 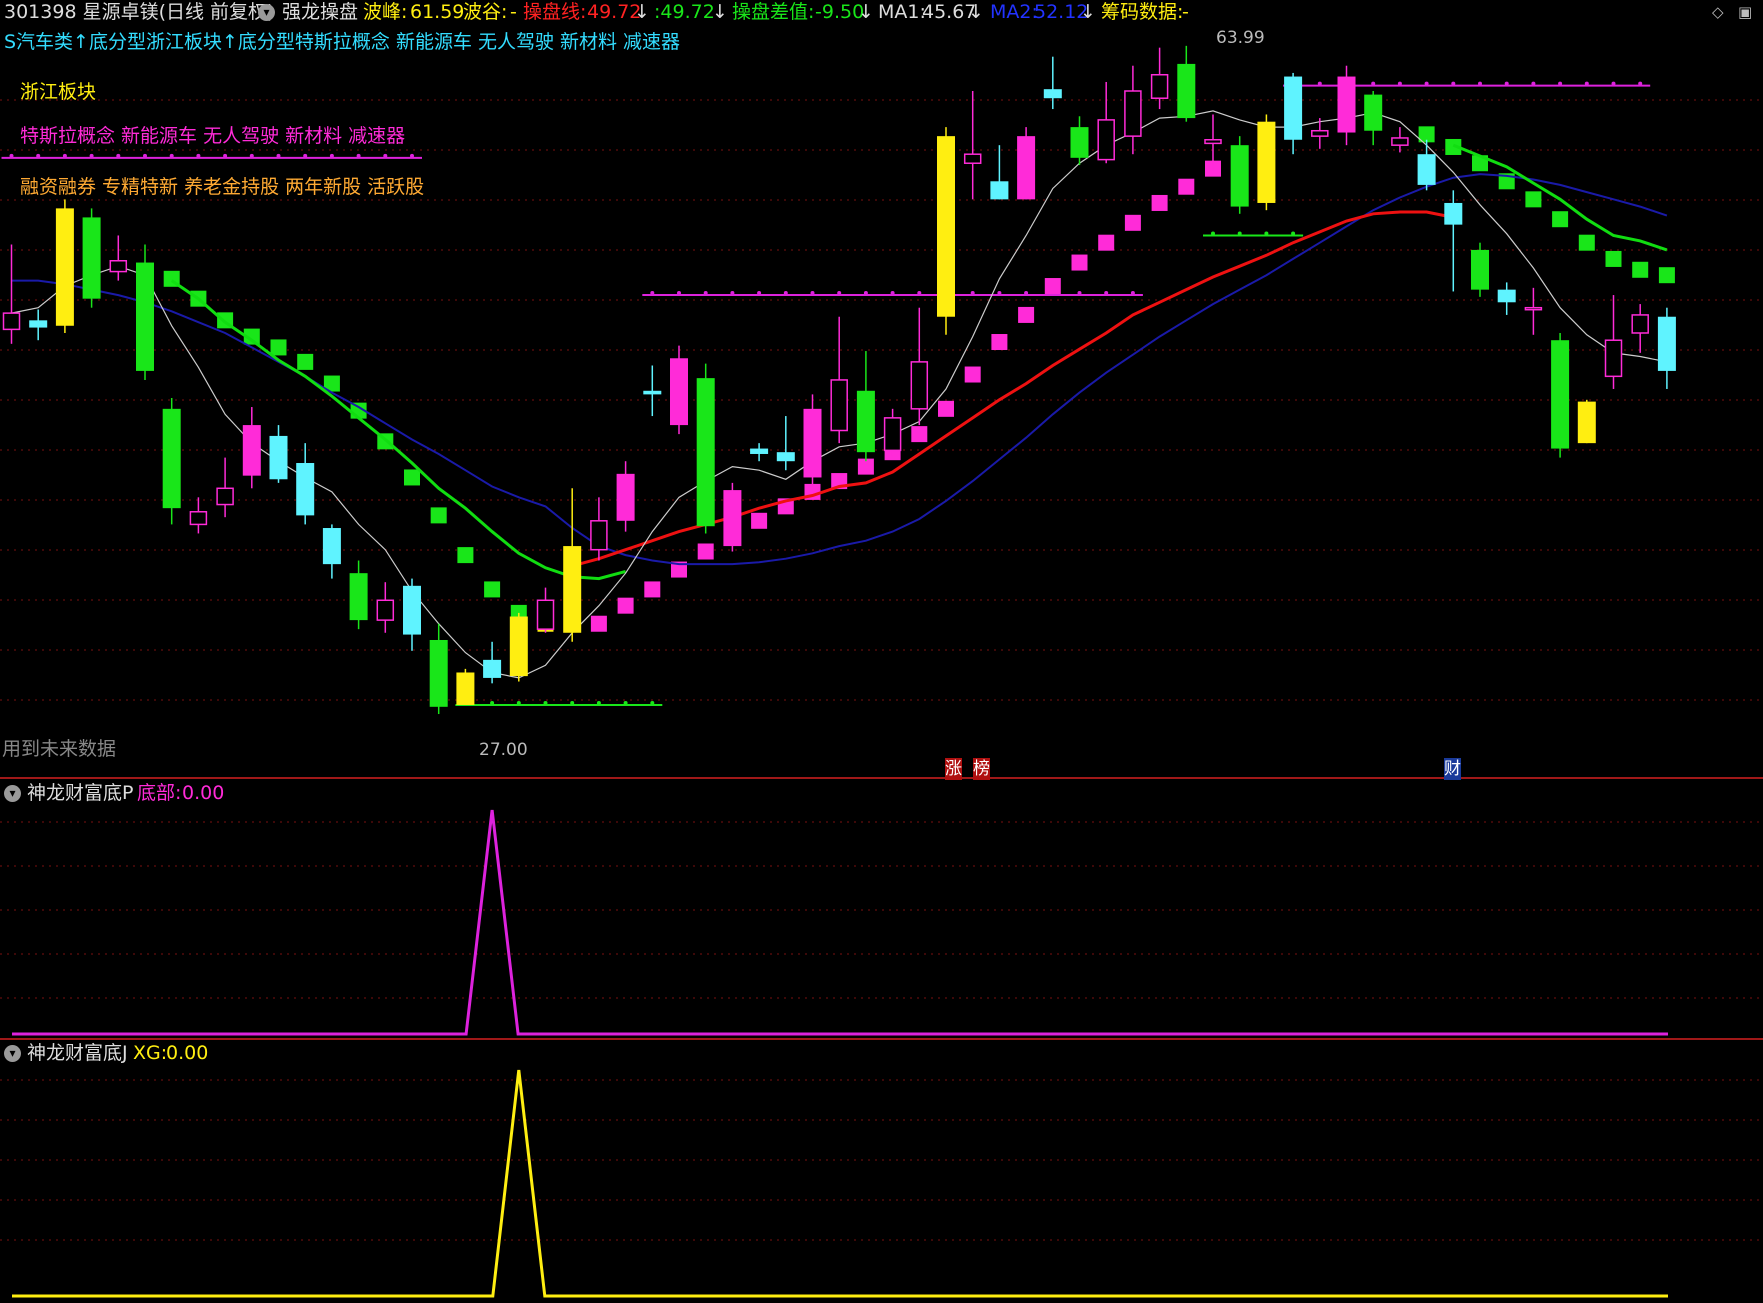 What do you see at coordinates (80, 793) in the screenshot?
I see `panel2-name: 神龙财富底P` at bounding box center [80, 793].